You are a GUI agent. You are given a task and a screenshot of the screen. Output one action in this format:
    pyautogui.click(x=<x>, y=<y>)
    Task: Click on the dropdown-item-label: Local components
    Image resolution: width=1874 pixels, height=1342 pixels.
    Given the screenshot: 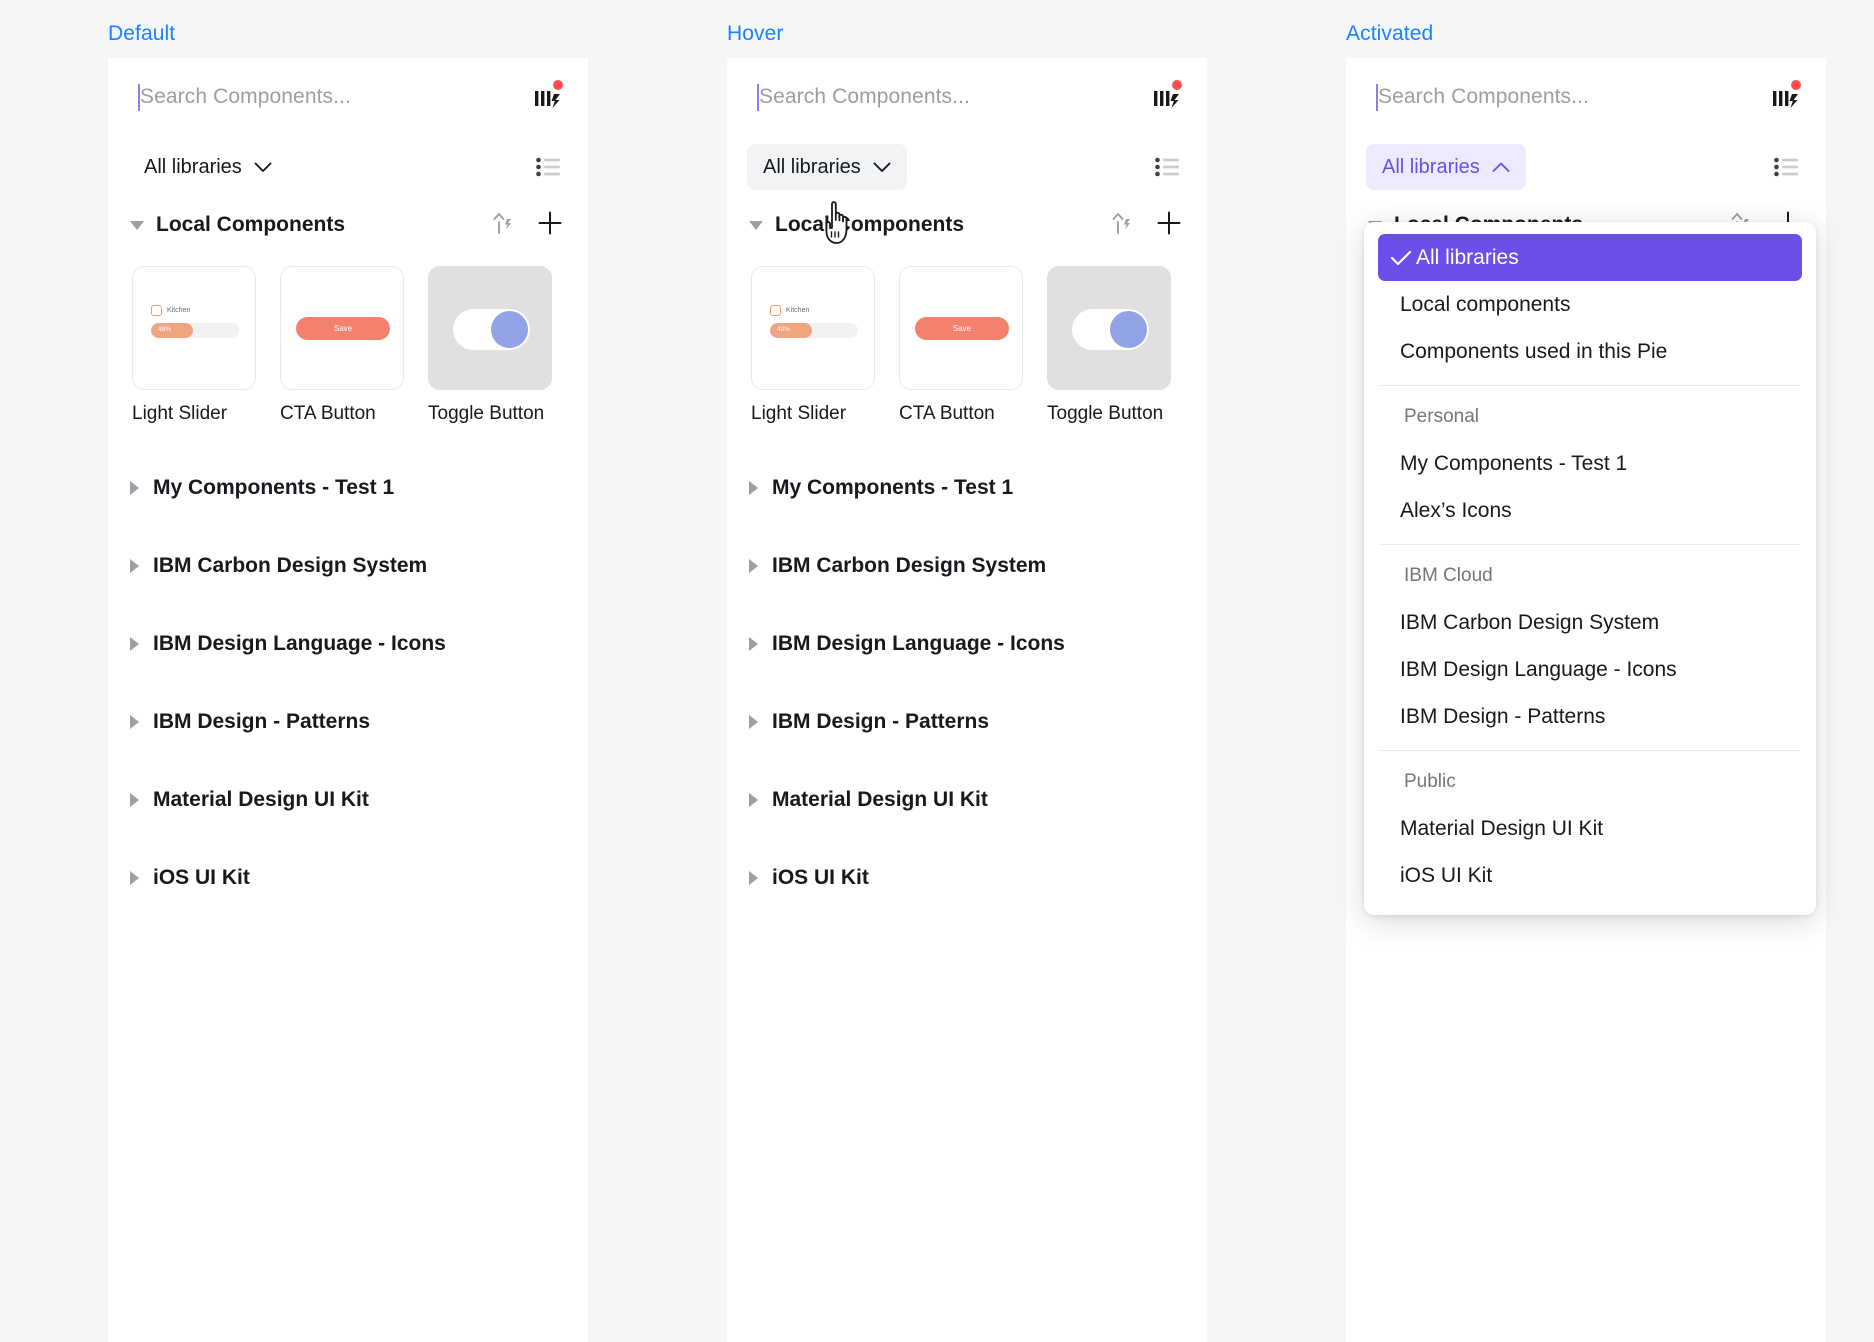 What is the action you would take?
    pyautogui.click(x=1485, y=304)
    